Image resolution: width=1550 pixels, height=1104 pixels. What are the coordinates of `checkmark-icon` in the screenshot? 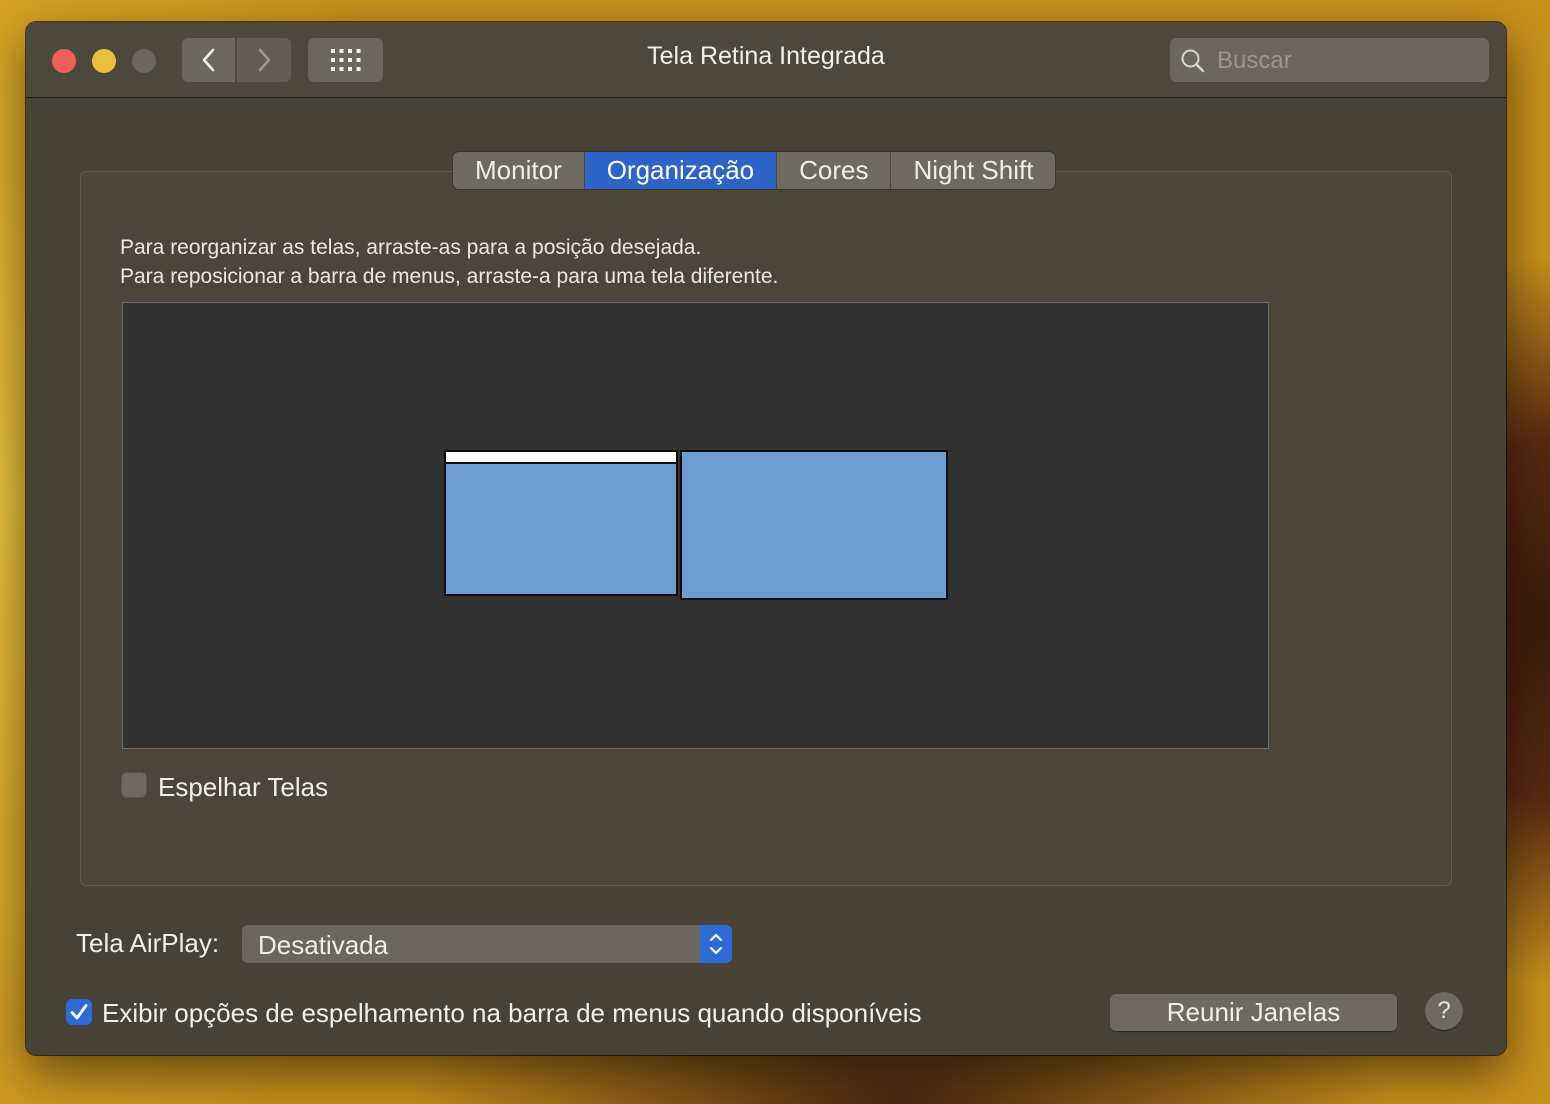 It's located at (79, 1012).